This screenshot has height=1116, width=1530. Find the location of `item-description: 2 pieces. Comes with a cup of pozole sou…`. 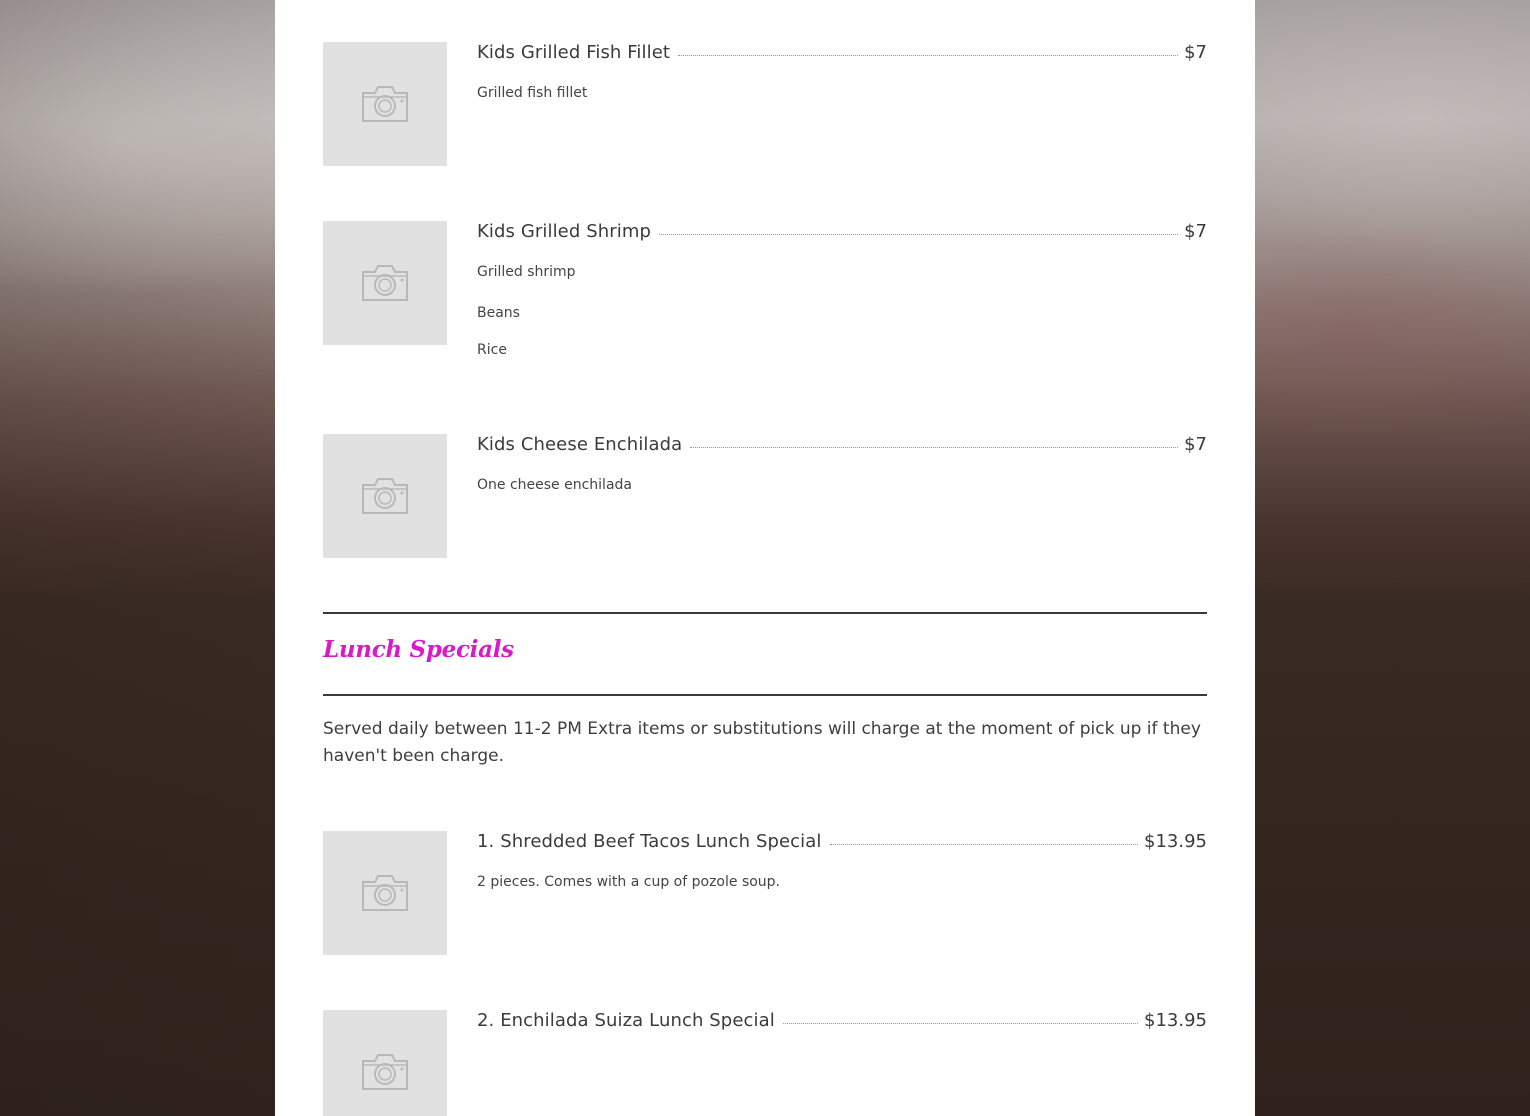

item-description: 2 pieces. Comes with a cup of pozole sou… is located at coordinates (629, 882).